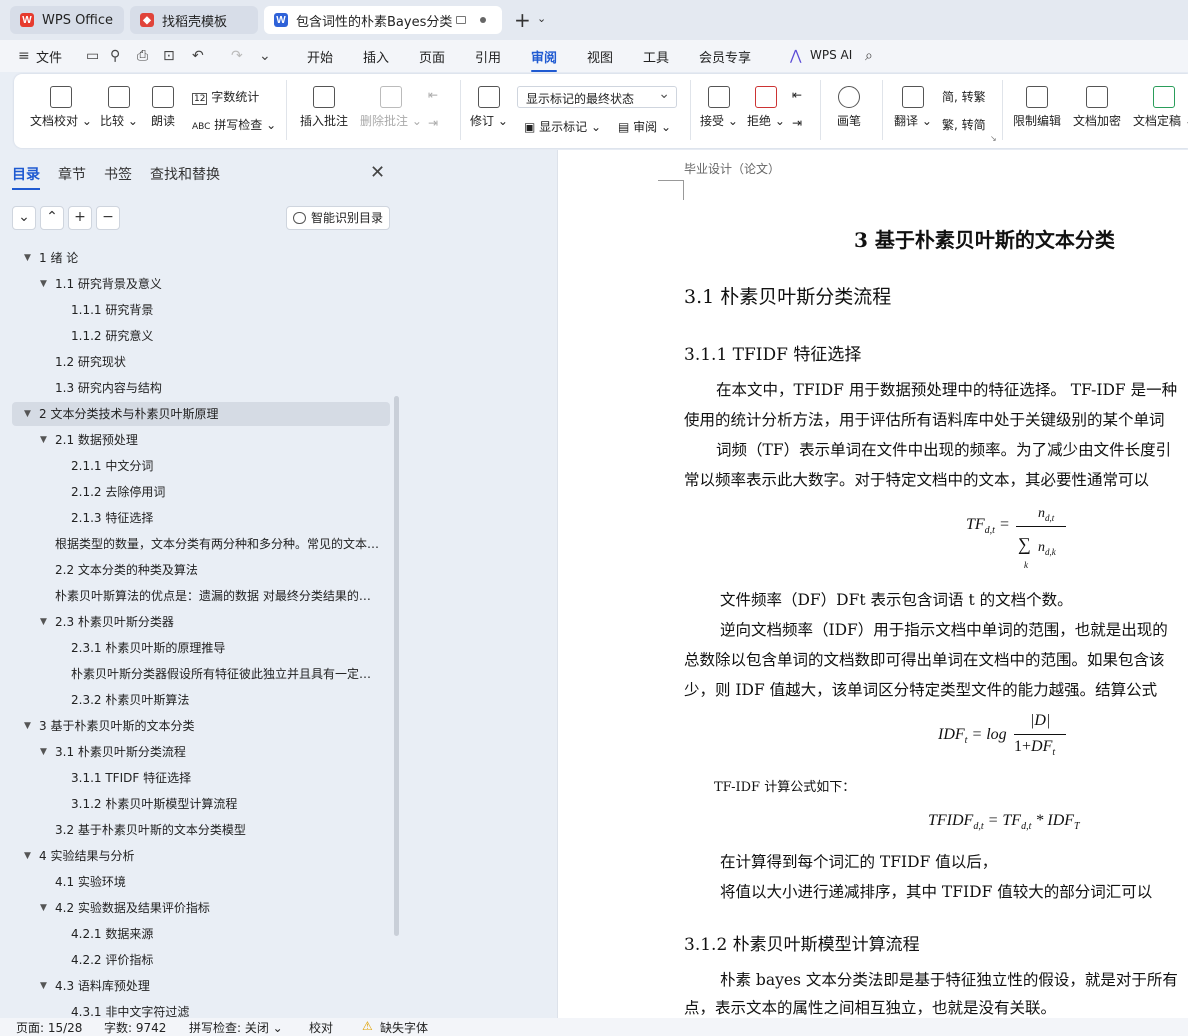 The height and width of the screenshot is (1036, 1188). Describe the element at coordinates (201, 752) in the screenshot. I see `toc-item: ▼ 3.1 朴素贝叶斯分类流程` at that location.